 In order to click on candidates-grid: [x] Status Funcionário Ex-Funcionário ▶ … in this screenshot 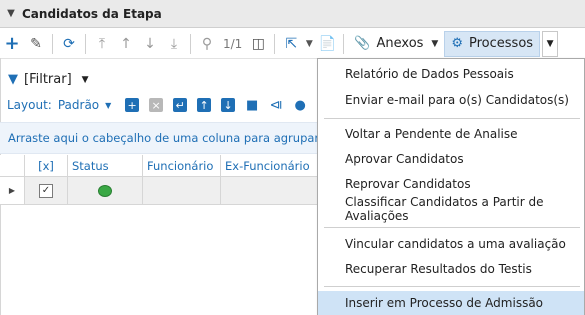, I will do `click(160, 181)`.